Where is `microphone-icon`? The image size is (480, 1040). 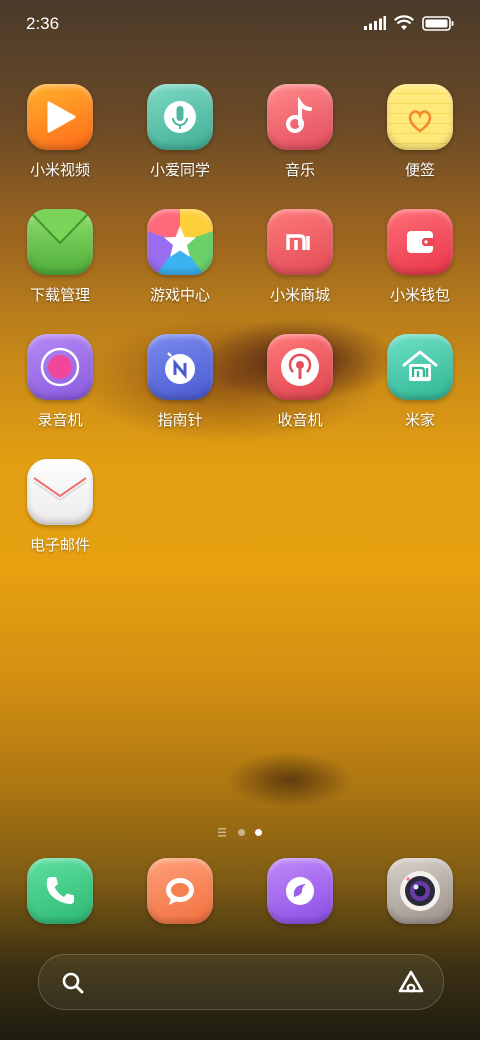 microphone-icon is located at coordinates (180, 117).